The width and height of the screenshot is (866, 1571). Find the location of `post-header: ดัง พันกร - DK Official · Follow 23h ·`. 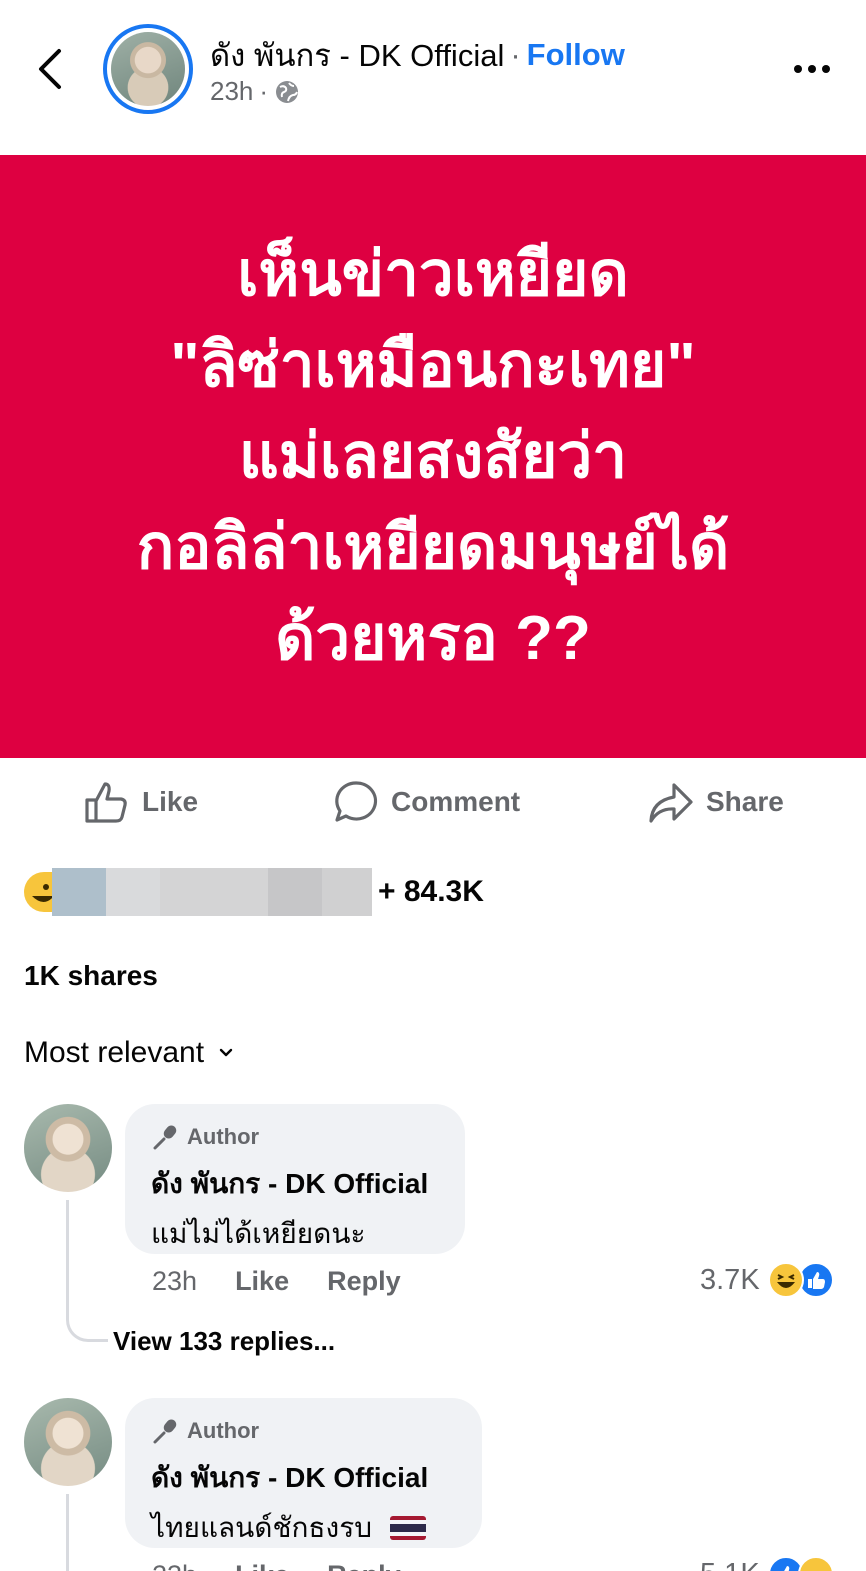

post-header: ดัง พันกร - DK Official · Follow 23h · is located at coordinates (433, 75).